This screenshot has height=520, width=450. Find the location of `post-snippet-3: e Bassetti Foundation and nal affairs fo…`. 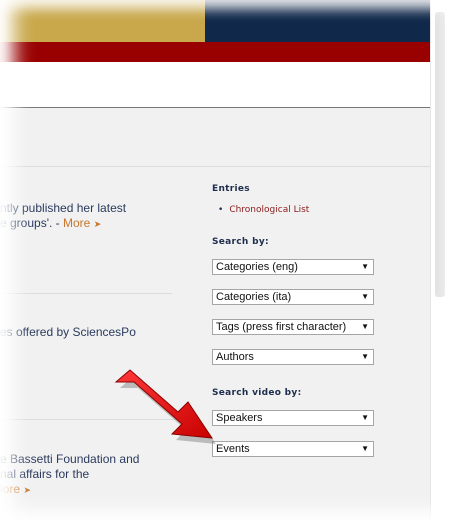

post-snippet-3: e Bassetti Foundation and nal affairs fo… is located at coordinates (69, 475).